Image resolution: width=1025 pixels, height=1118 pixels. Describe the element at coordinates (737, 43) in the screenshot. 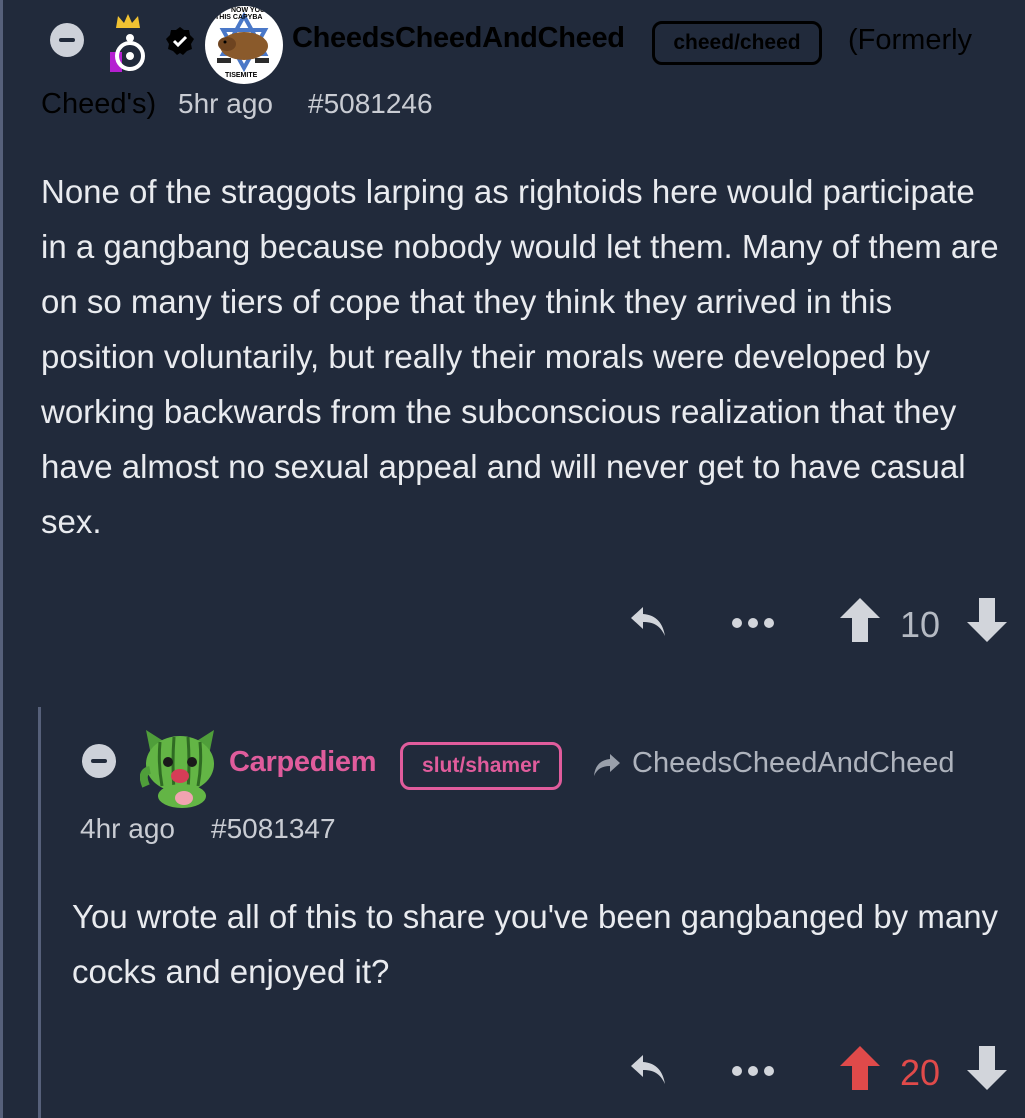

I see `user-flair: cheed/cheed` at that location.